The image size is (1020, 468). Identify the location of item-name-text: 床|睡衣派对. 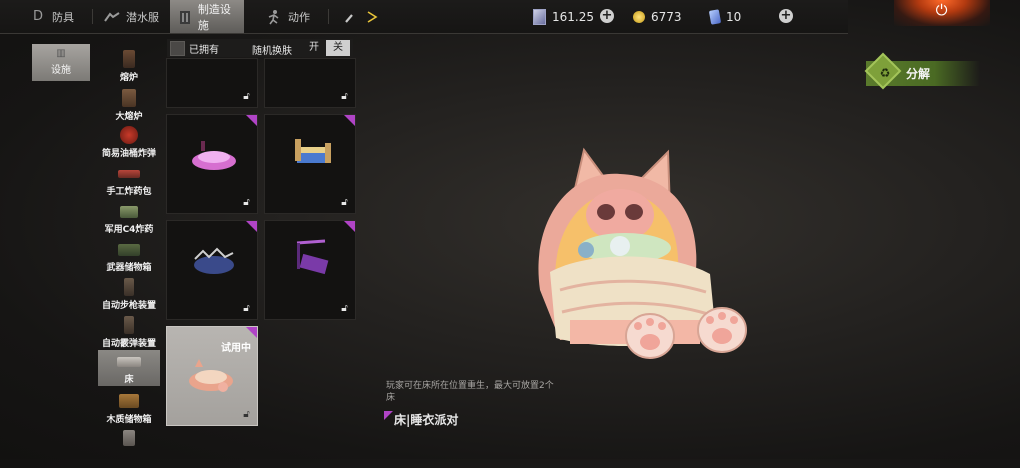
(426, 420).